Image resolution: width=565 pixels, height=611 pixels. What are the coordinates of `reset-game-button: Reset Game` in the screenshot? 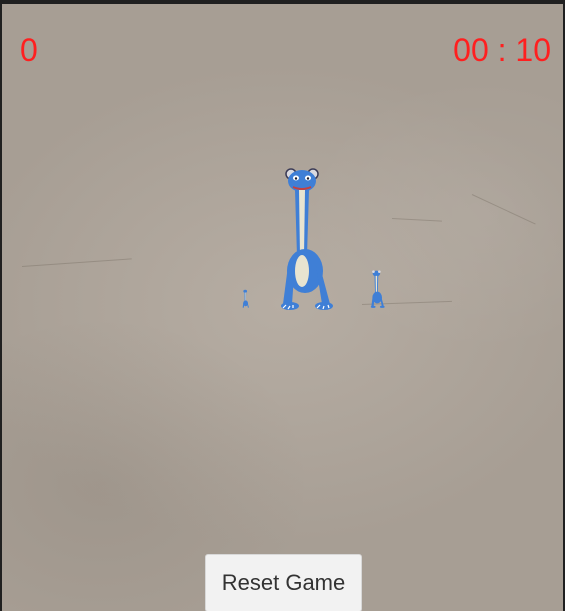 It's located at (283, 582).